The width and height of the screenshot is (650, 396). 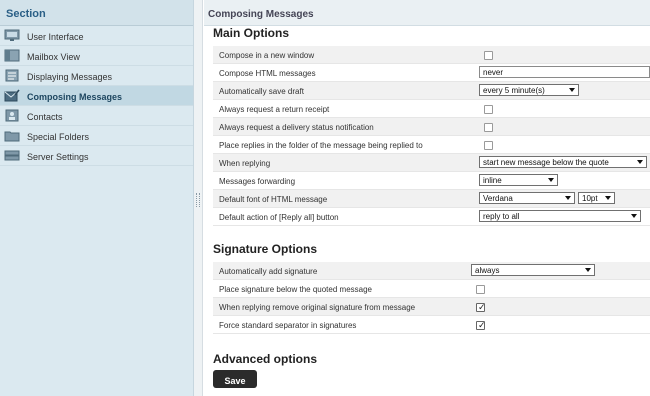 What do you see at coordinates (427, 13) in the screenshot?
I see `page-title: Composing Messages` at bounding box center [427, 13].